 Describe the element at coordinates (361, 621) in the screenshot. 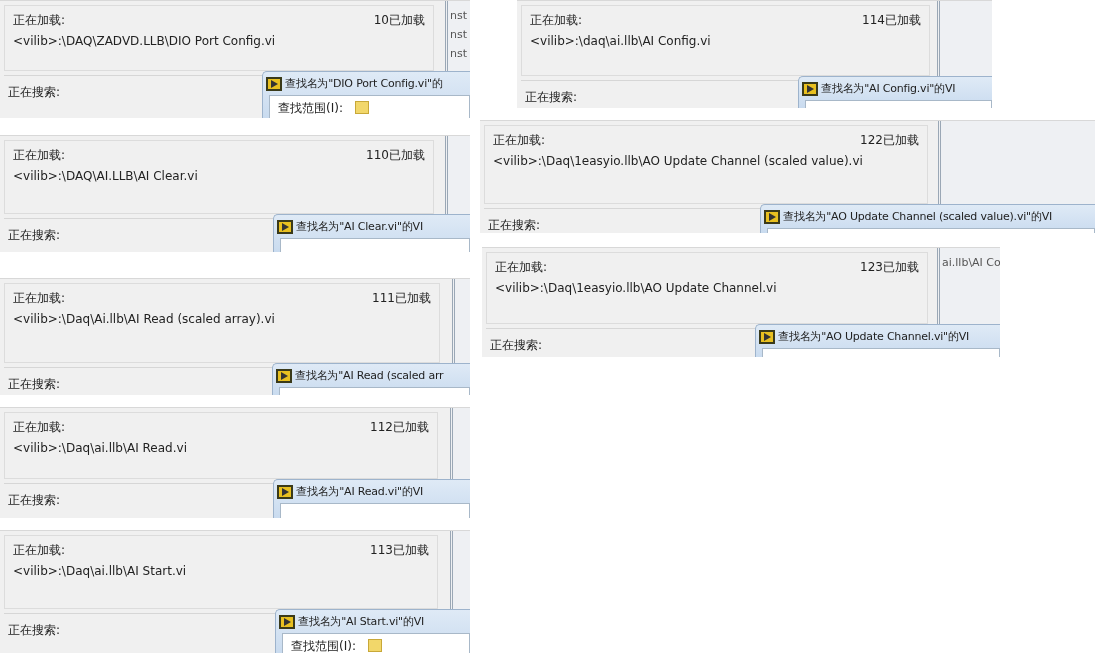

I see `dialog-title: 查找名为"AI Start.vi"的VI` at that location.